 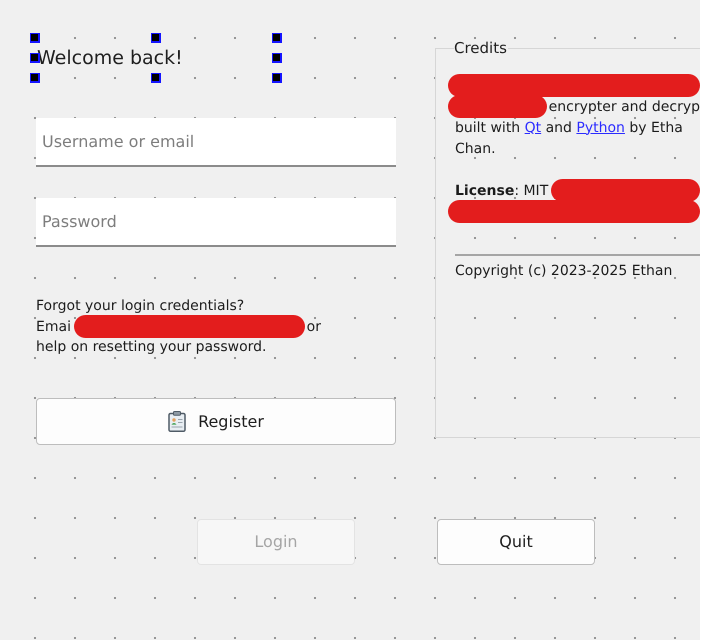 I want to click on credits-link: Python, so click(x=600, y=128).